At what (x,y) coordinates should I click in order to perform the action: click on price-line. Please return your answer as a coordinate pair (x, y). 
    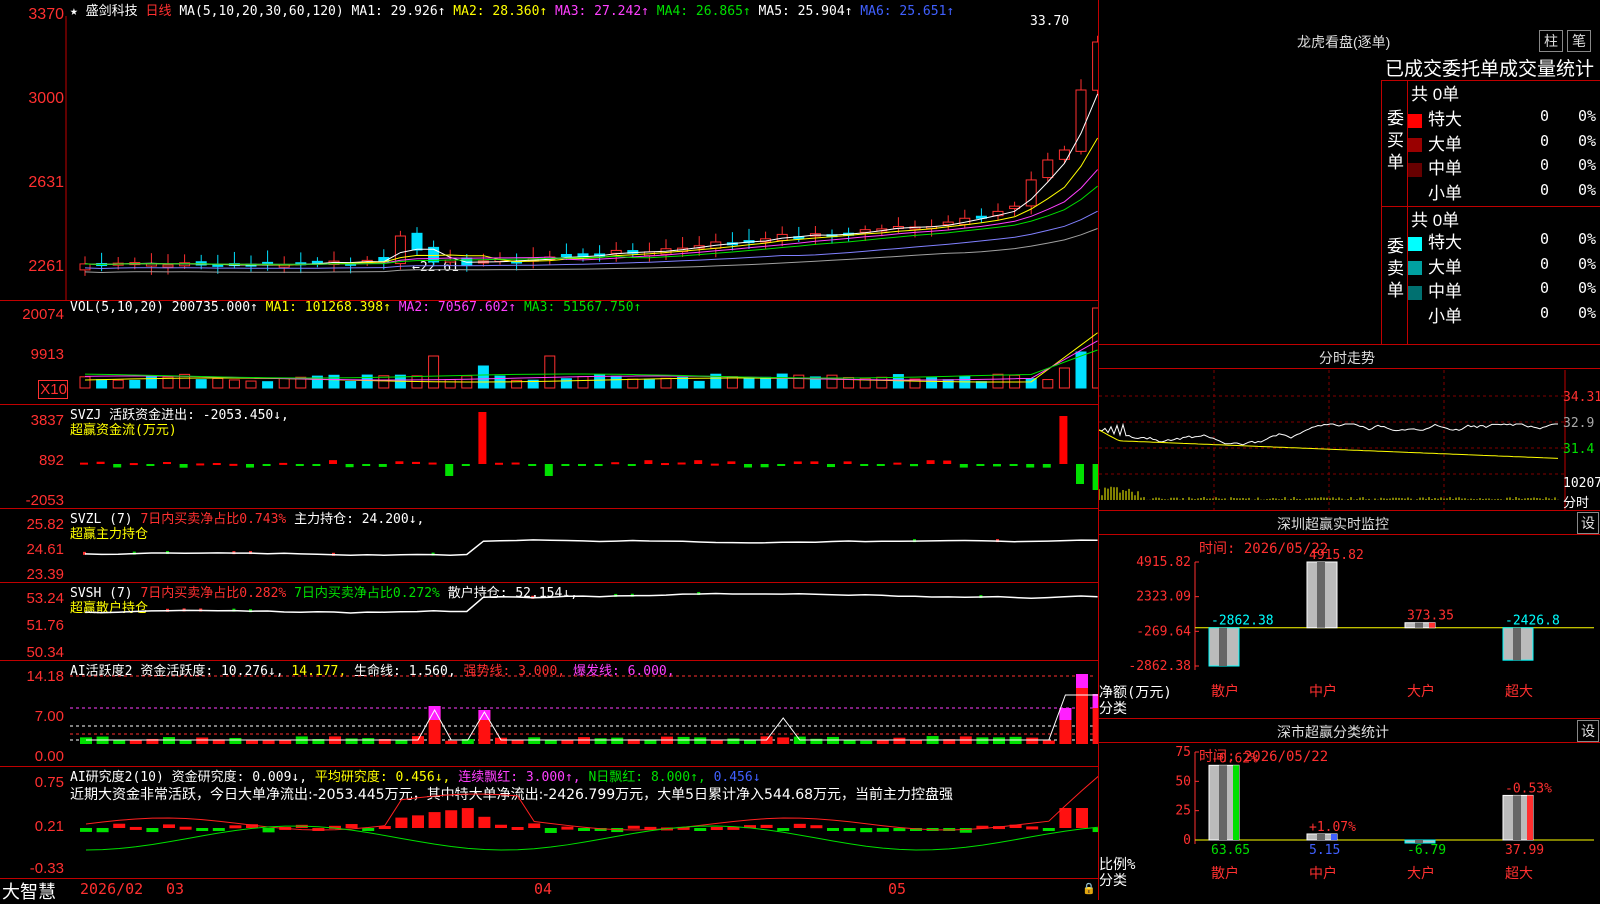
    Looking at the image, I should click on (1328, 434).